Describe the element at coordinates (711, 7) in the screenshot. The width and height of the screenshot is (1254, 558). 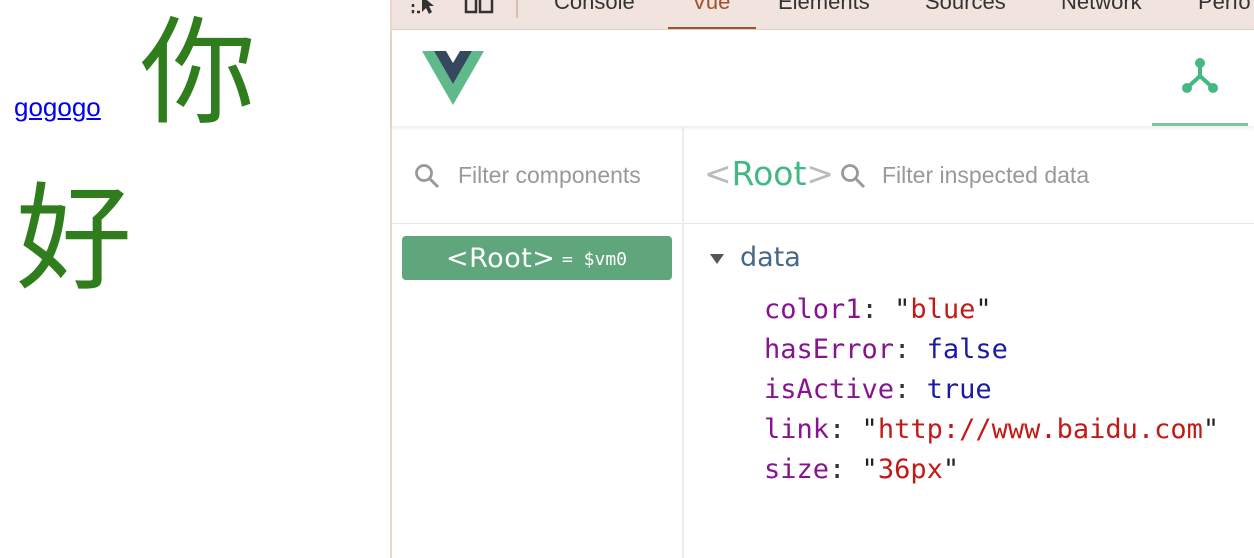
I see `tab-vue: Vue` at that location.